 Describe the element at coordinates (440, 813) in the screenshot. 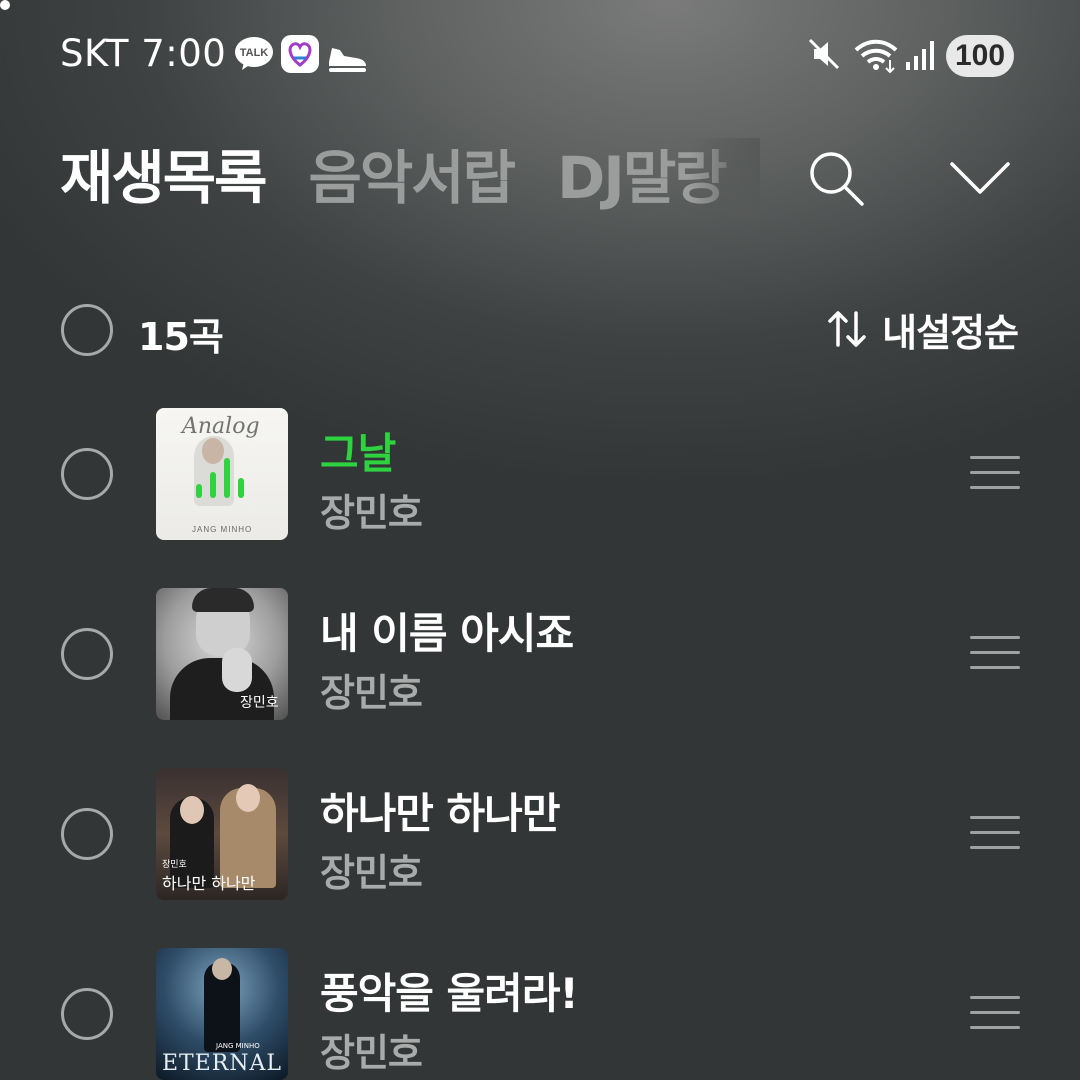

I see `song-title: 하나만 하나만` at that location.